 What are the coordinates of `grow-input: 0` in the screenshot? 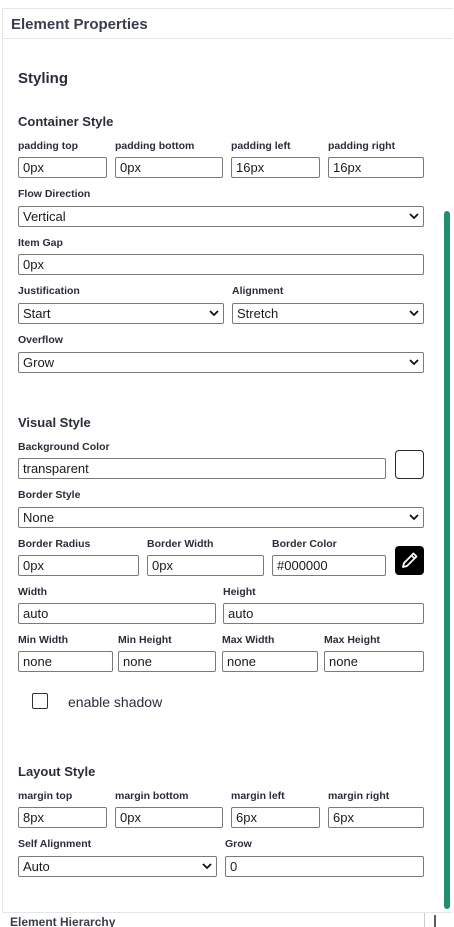 It's located at (324, 866).